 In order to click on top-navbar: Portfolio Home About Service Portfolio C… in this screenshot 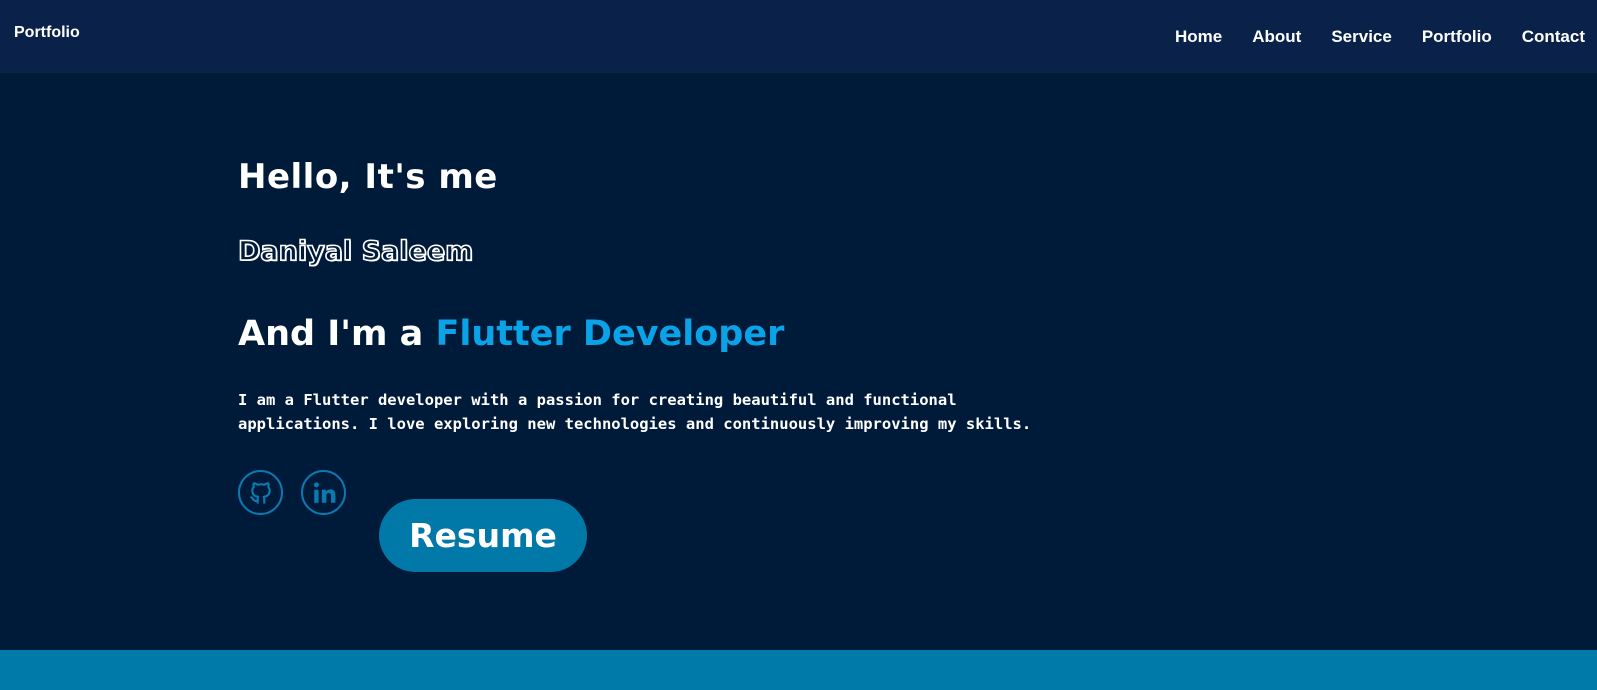, I will do `click(798, 36)`.